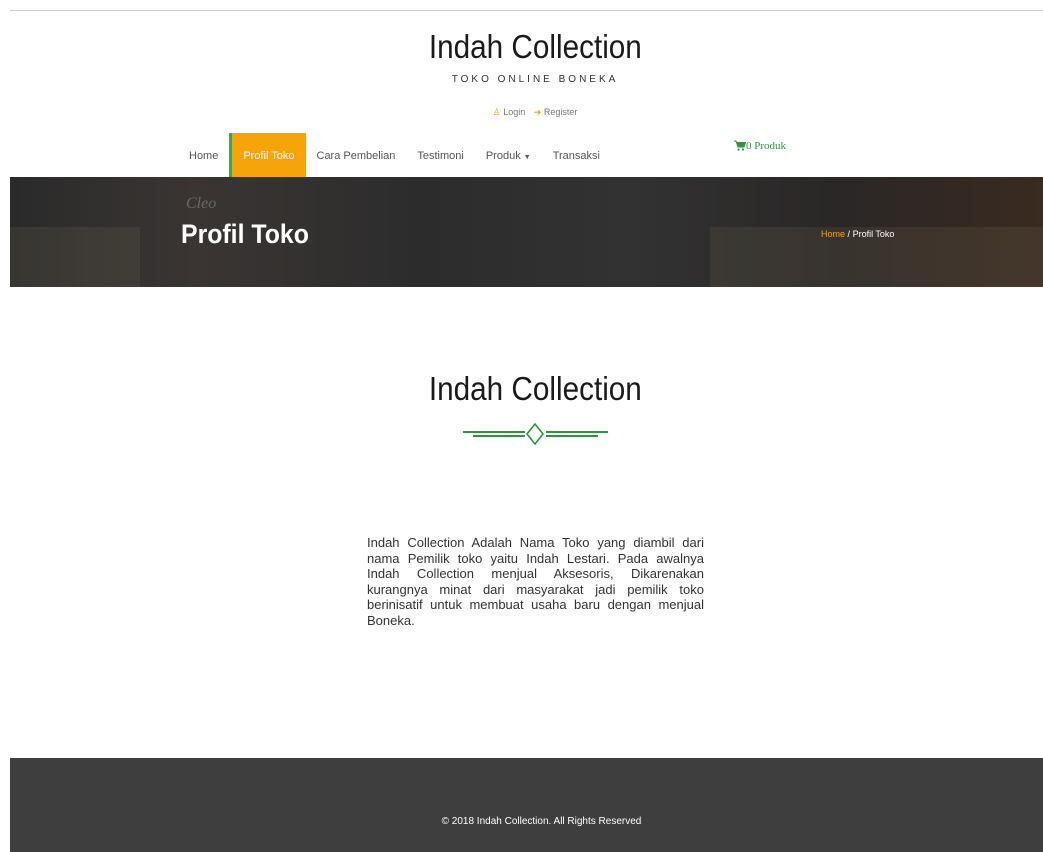  What do you see at coordinates (526, 10) in the screenshot?
I see `top-divider` at bounding box center [526, 10].